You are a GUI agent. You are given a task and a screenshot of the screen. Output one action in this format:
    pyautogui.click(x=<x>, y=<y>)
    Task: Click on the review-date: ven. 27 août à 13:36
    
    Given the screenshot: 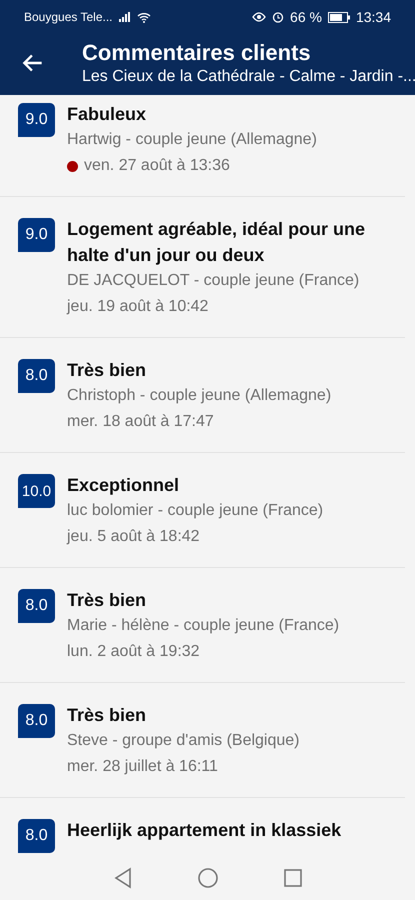 What is the action you would take?
    pyautogui.click(x=157, y=166)
    